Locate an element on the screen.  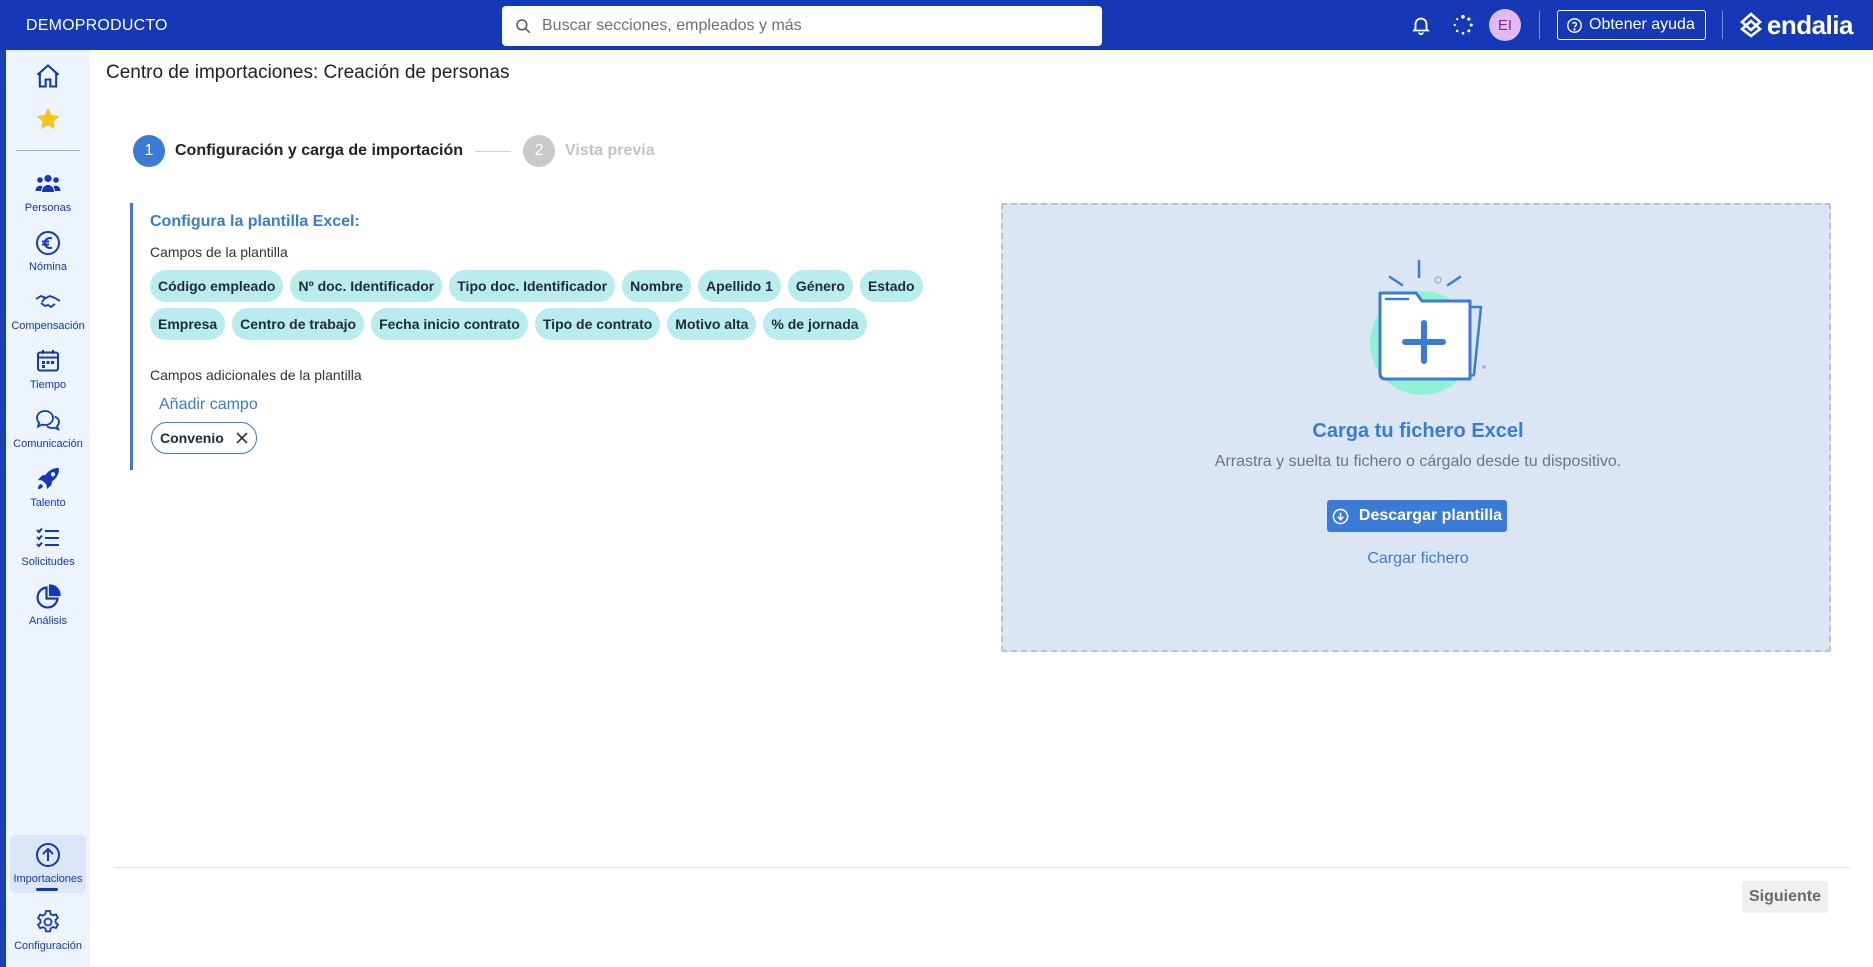
endalia-logo: endalia is located at coordinates (1796, 25).